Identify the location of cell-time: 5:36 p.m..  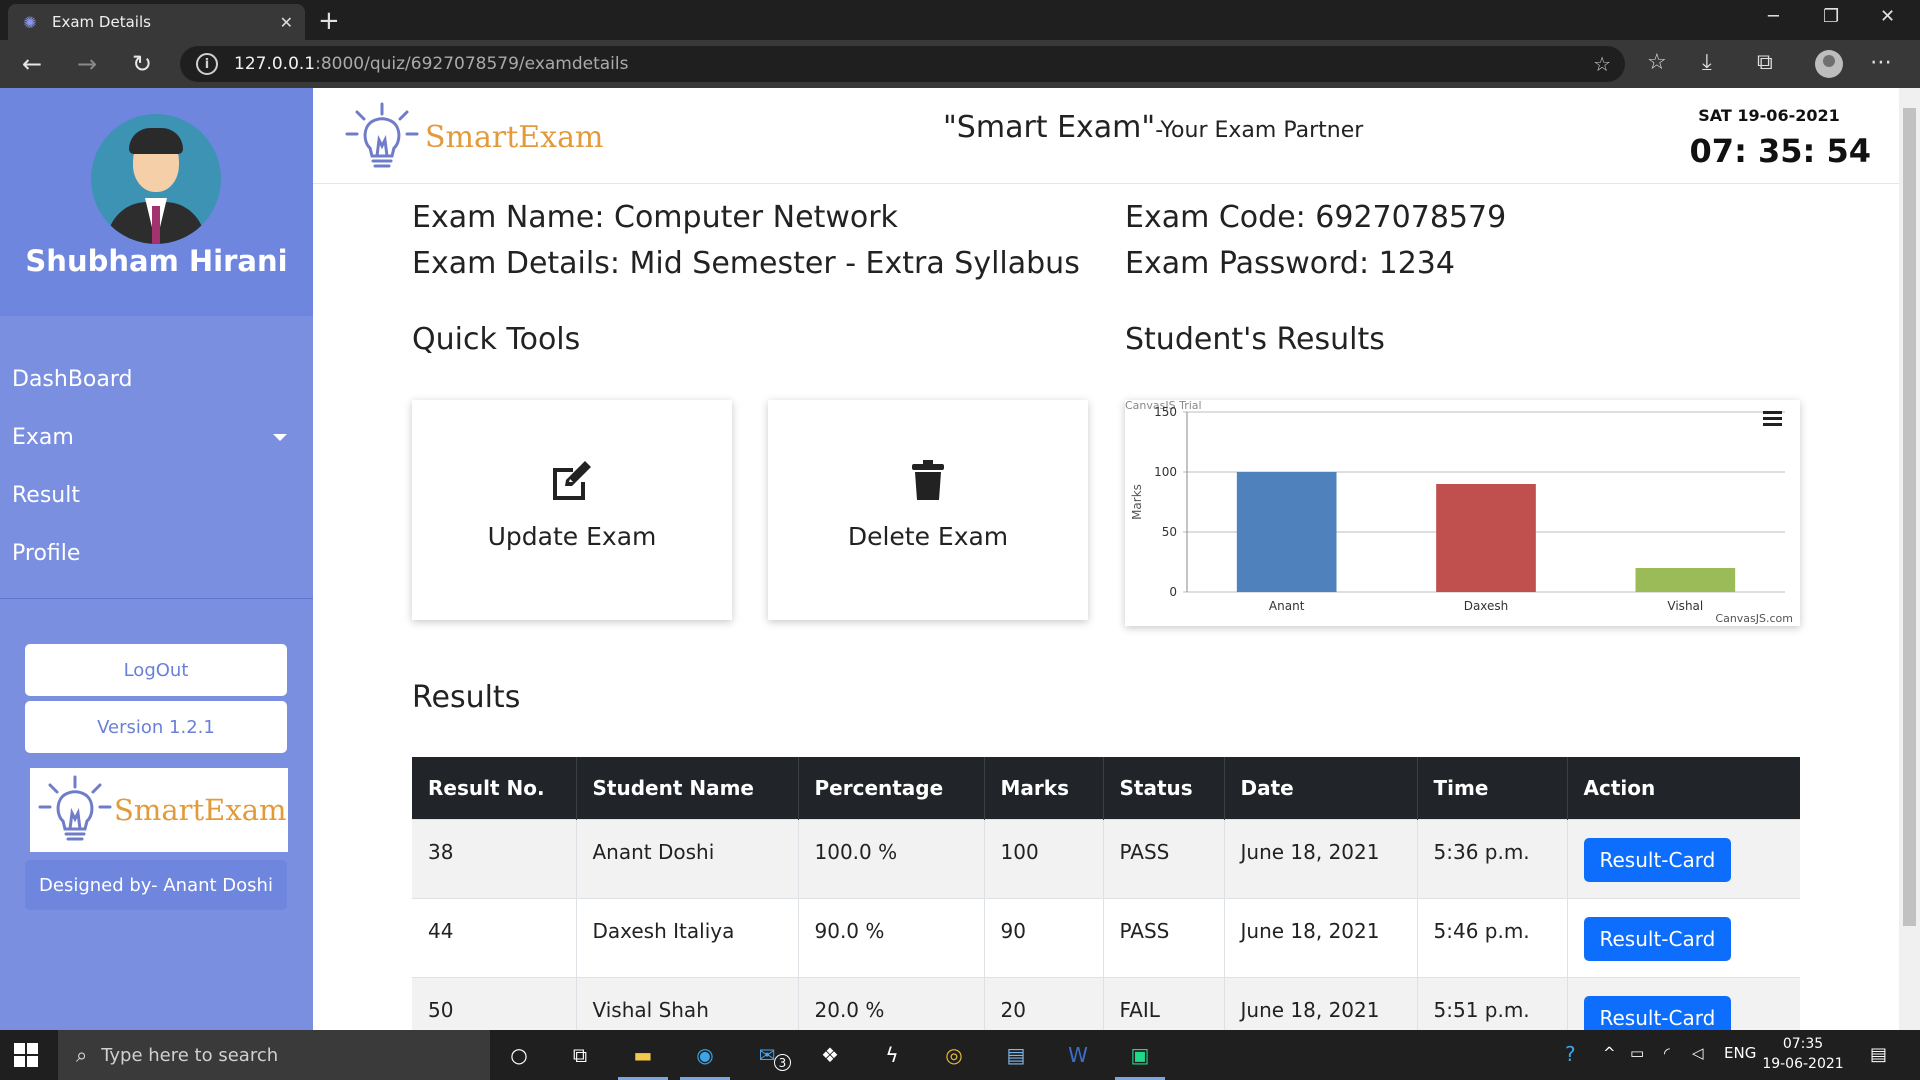
(1491, 858).